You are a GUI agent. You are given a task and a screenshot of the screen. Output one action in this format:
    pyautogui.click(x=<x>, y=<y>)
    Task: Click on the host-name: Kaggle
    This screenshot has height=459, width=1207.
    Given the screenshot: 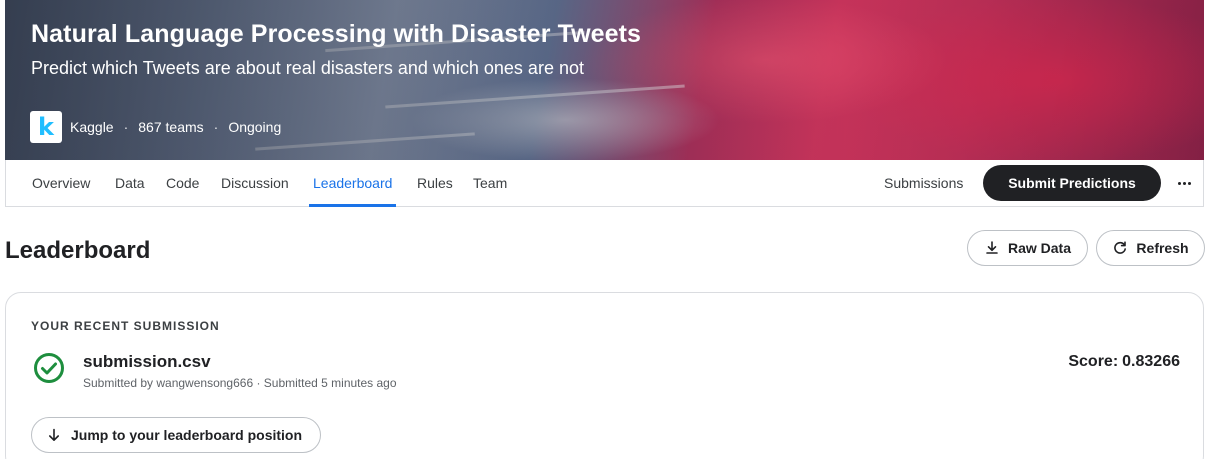 What is the action you would take?
    pyautogui.click(x=92, y=127)
    